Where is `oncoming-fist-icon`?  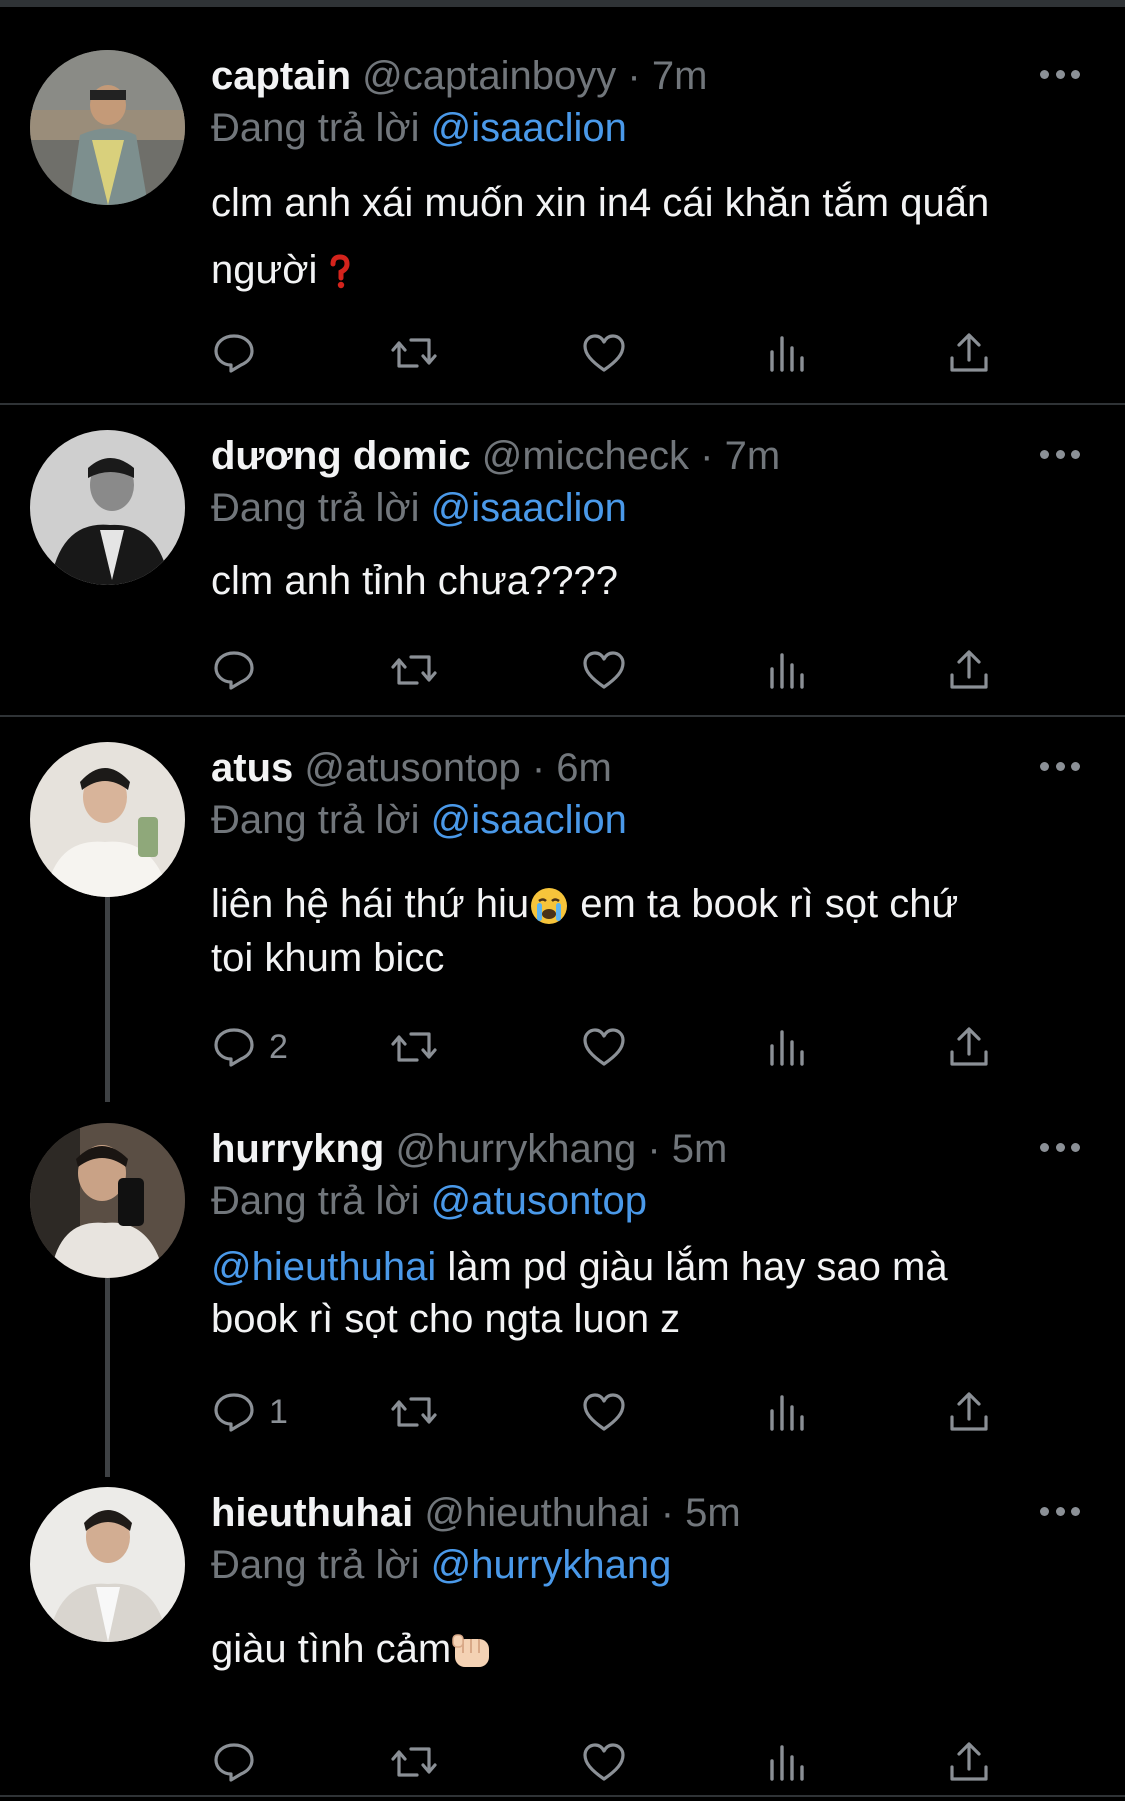
oncoming-fist-icon is located at coordinates (471, 1651).